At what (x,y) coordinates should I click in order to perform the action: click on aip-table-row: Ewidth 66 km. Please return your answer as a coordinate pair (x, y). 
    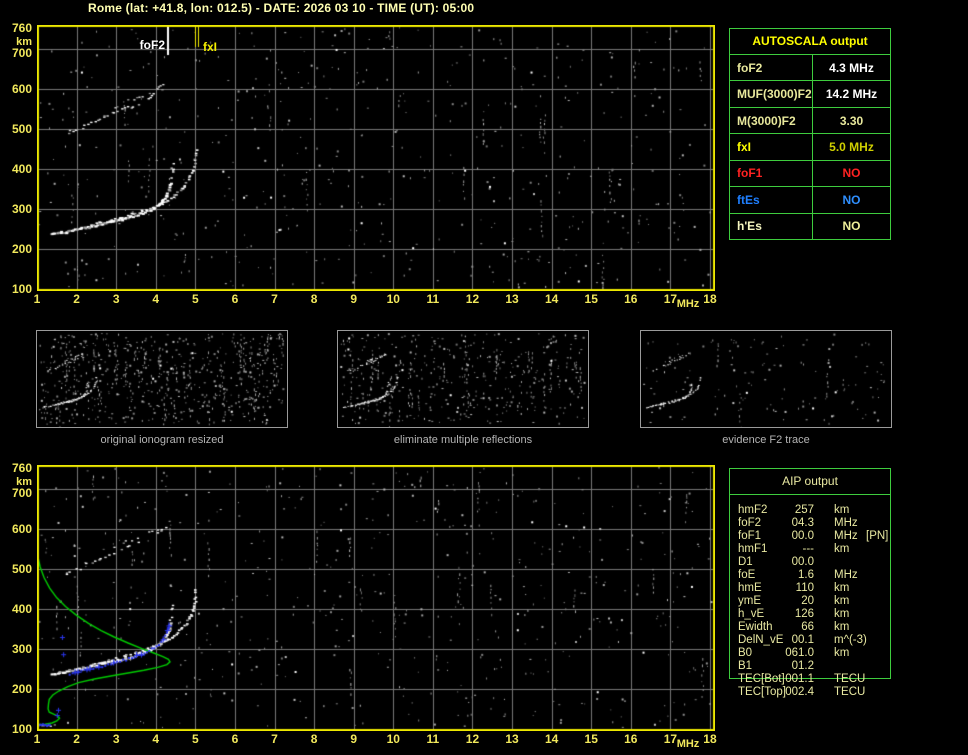
    Looking at the image, I should click on (810, 627).